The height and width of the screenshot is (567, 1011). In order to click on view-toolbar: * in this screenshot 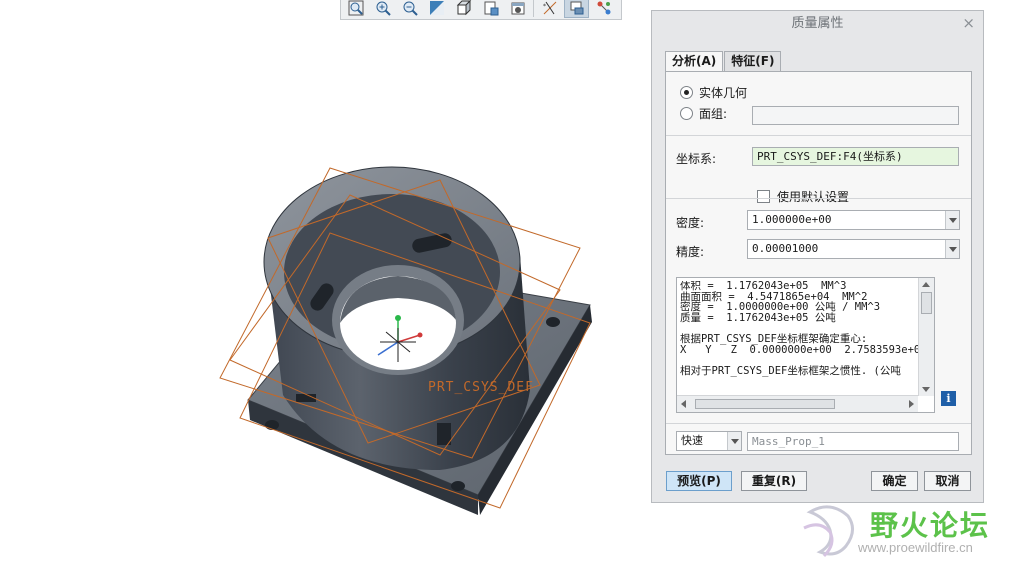, I will do `click(481, 10)`.